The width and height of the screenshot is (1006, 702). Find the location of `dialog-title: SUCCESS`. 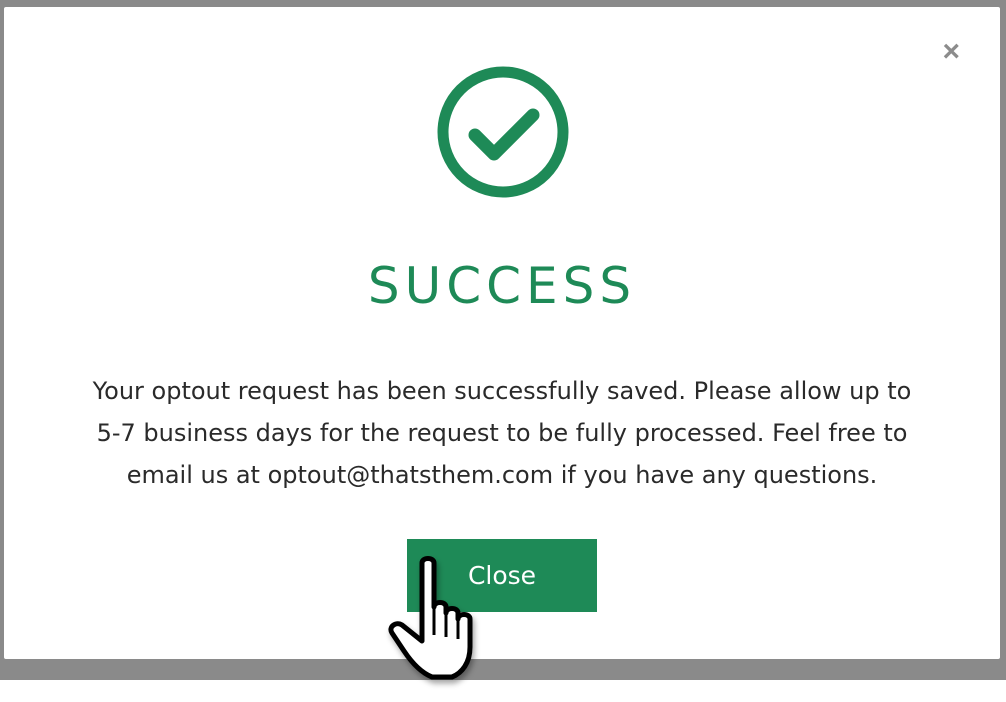

dialog-title: SUCCESS is located at coordinates (502, 286).